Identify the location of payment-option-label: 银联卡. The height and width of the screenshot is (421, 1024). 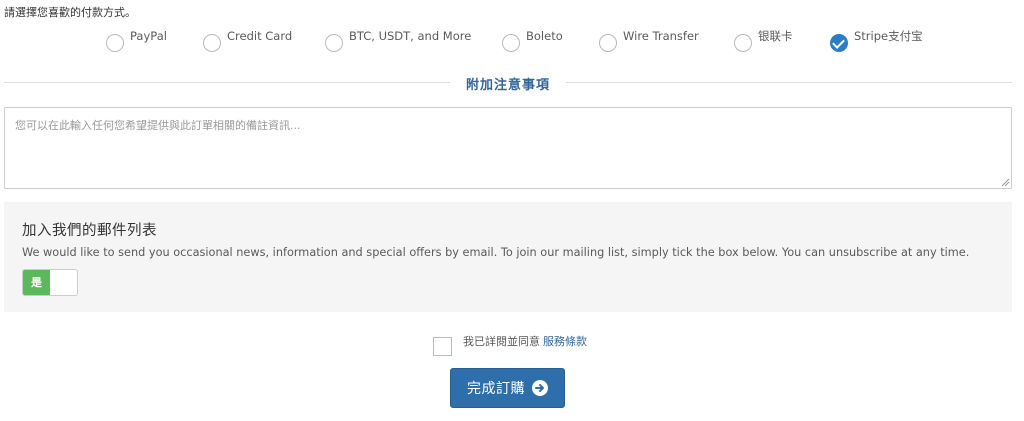
(775, 36).